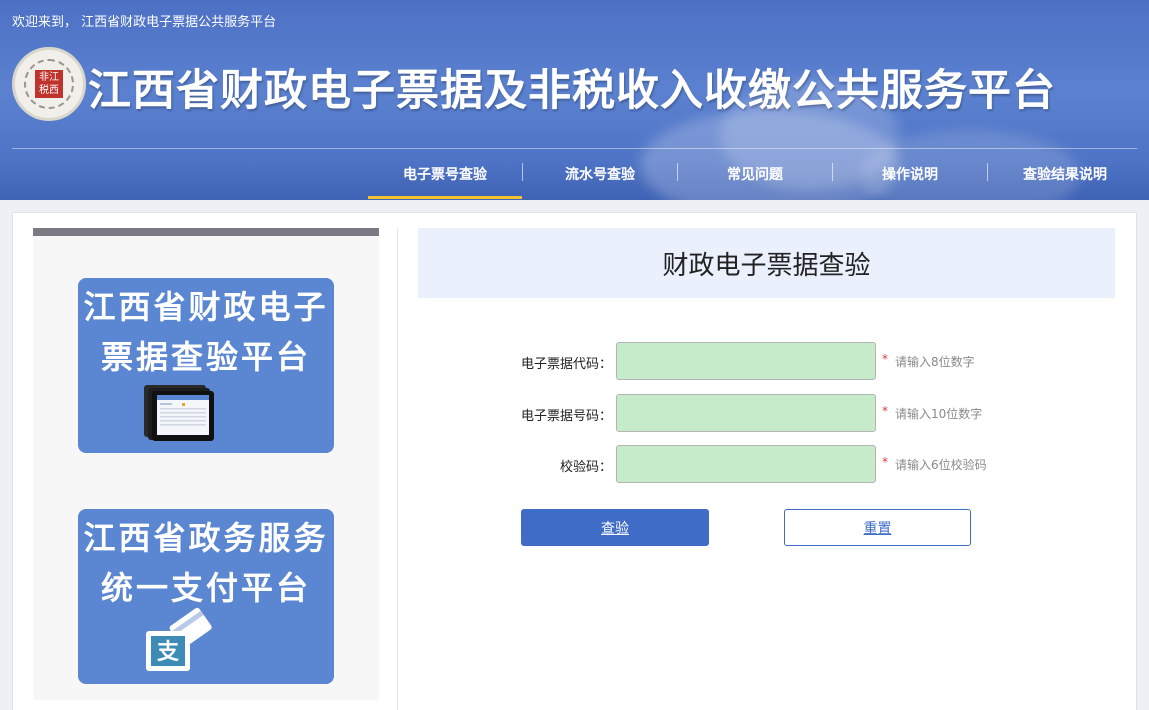  I want to click on invoice-number-row: 电子票据号码： * 请输入10位数字, so click(766, 414).